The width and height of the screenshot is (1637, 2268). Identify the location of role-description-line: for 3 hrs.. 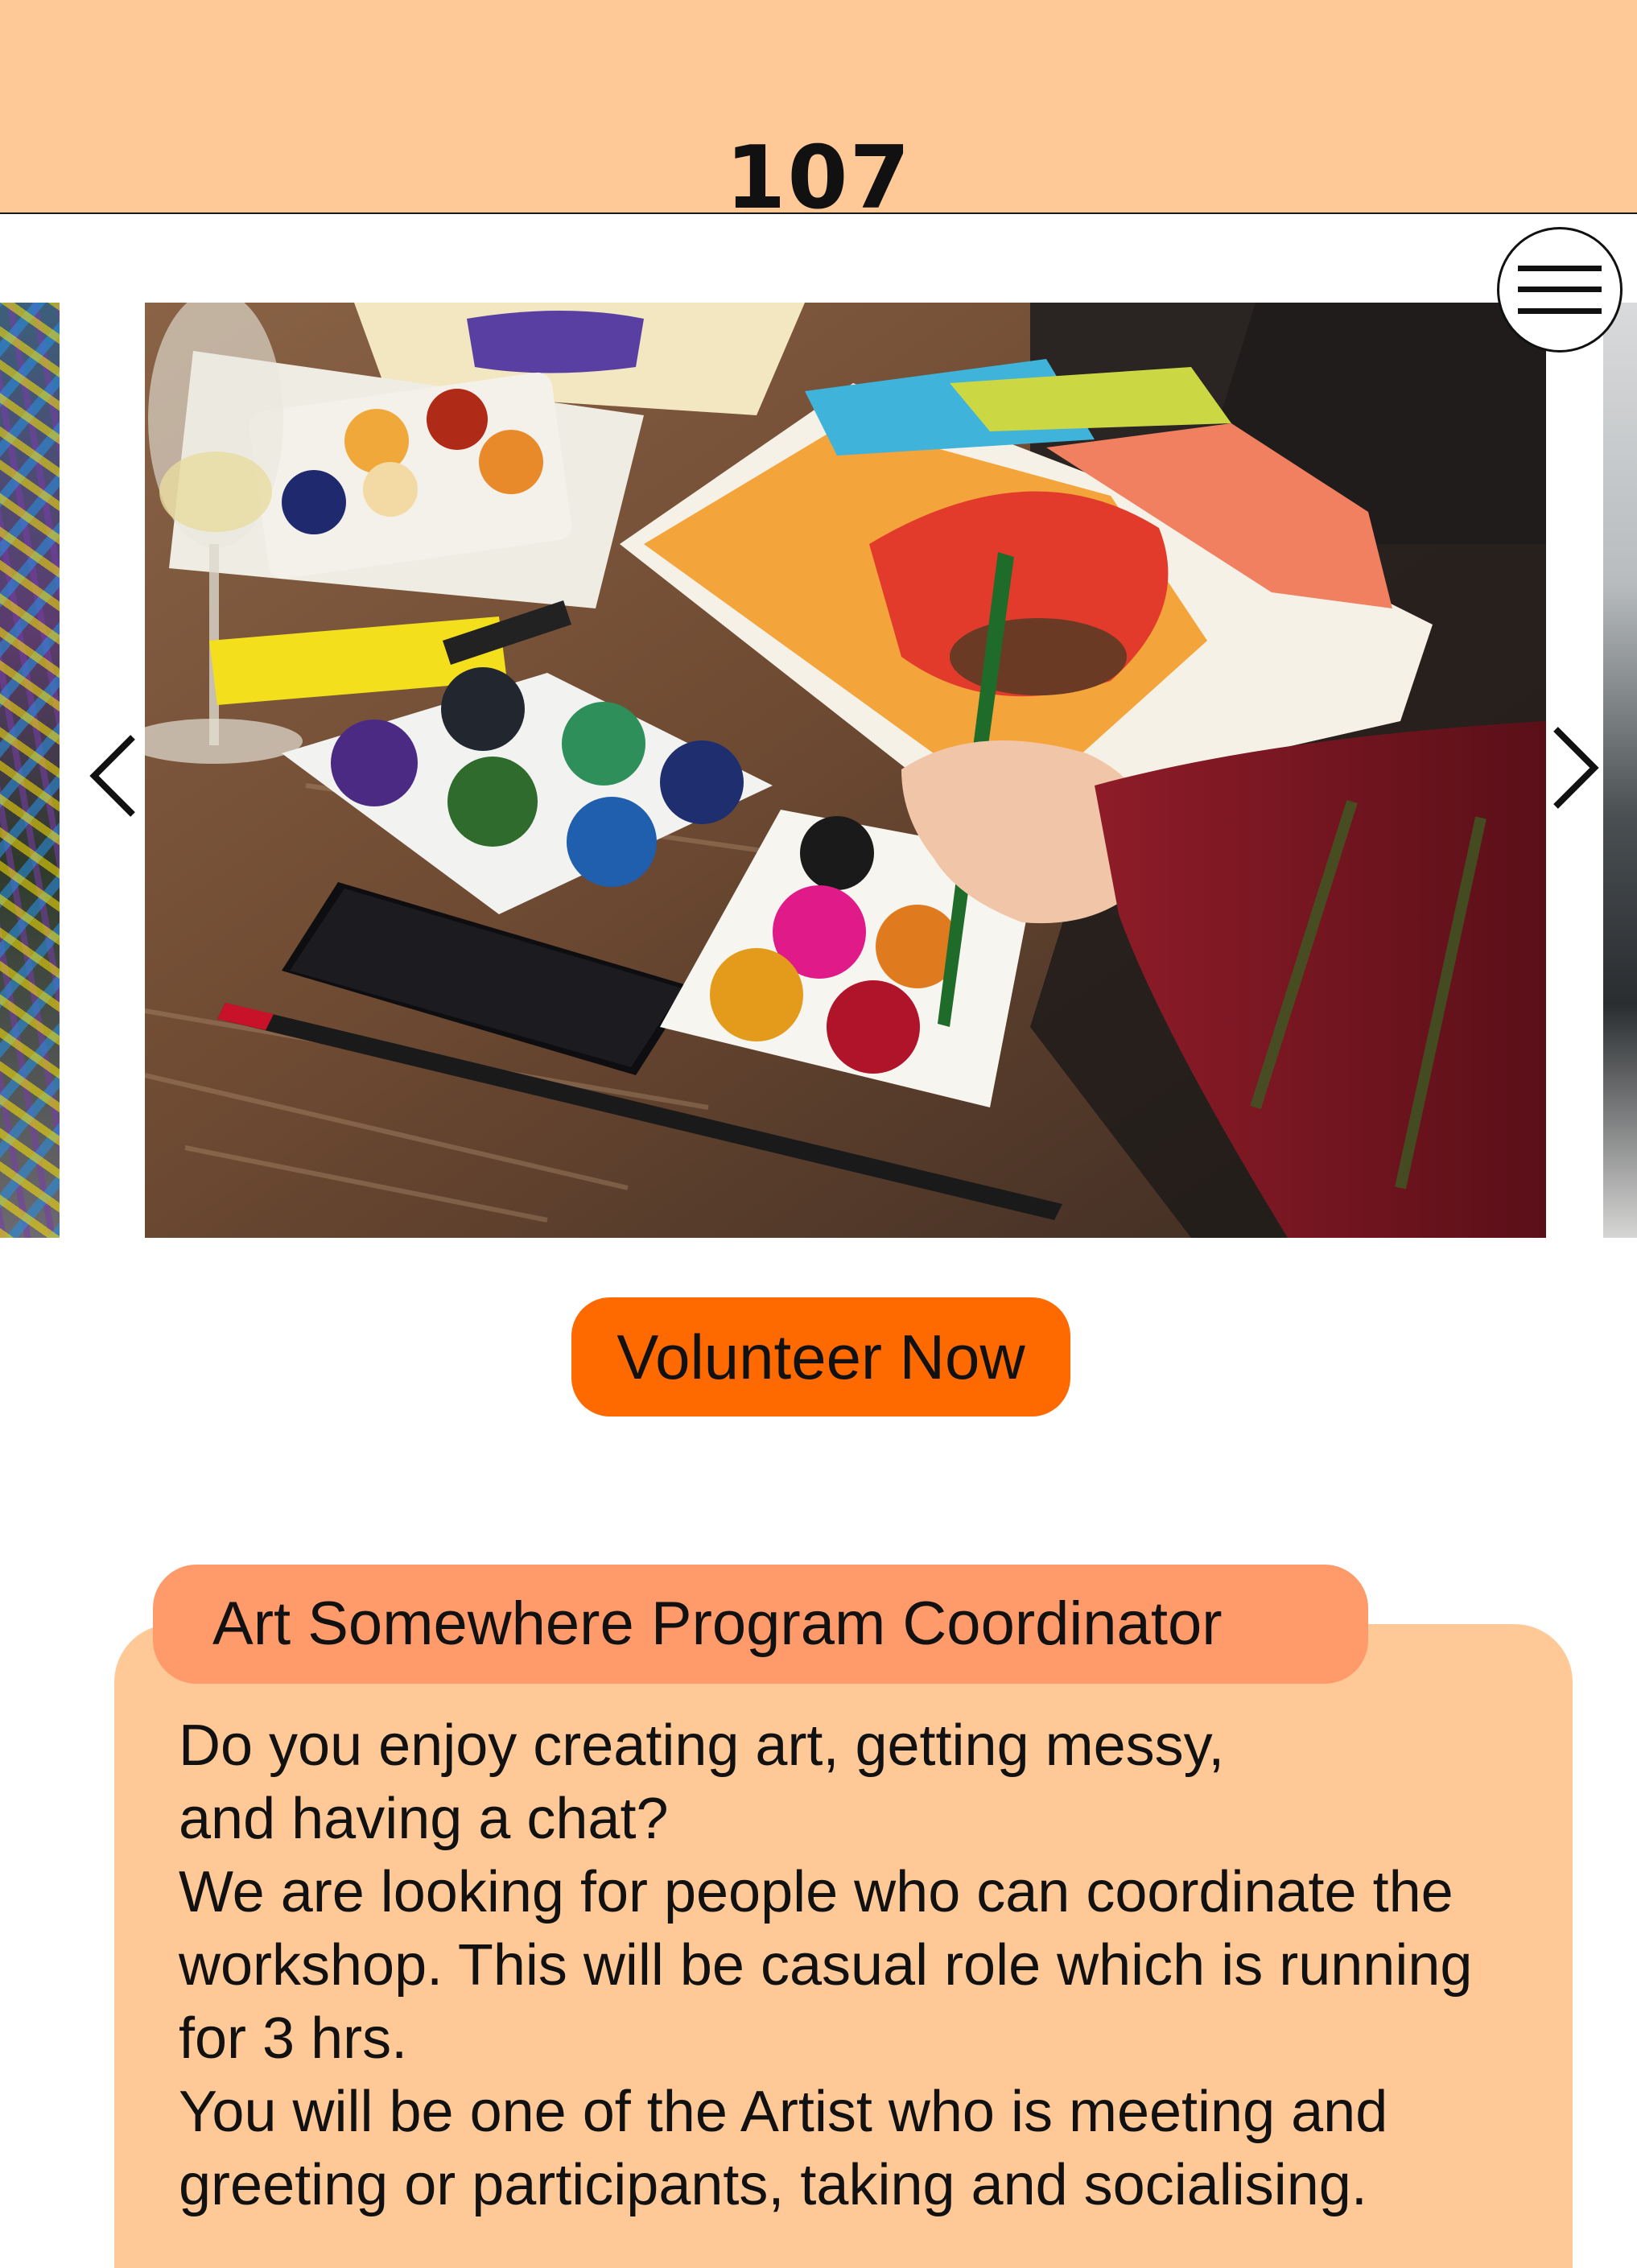
(293, 2038).